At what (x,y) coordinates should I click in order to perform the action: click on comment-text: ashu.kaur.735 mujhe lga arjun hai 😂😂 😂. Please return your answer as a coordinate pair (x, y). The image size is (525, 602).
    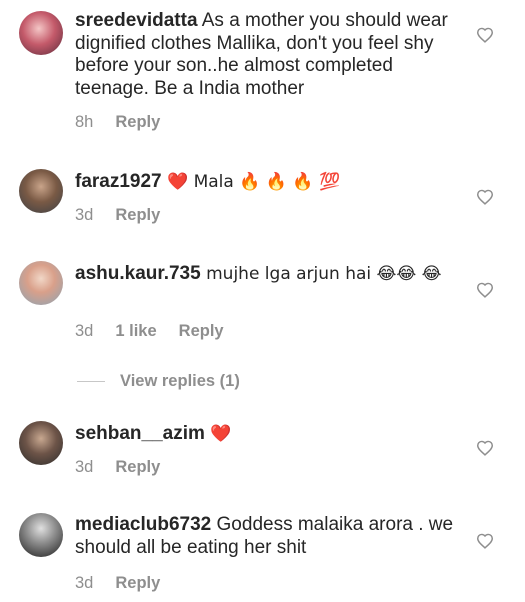
    Looking at the image, I should click on (261, 274).